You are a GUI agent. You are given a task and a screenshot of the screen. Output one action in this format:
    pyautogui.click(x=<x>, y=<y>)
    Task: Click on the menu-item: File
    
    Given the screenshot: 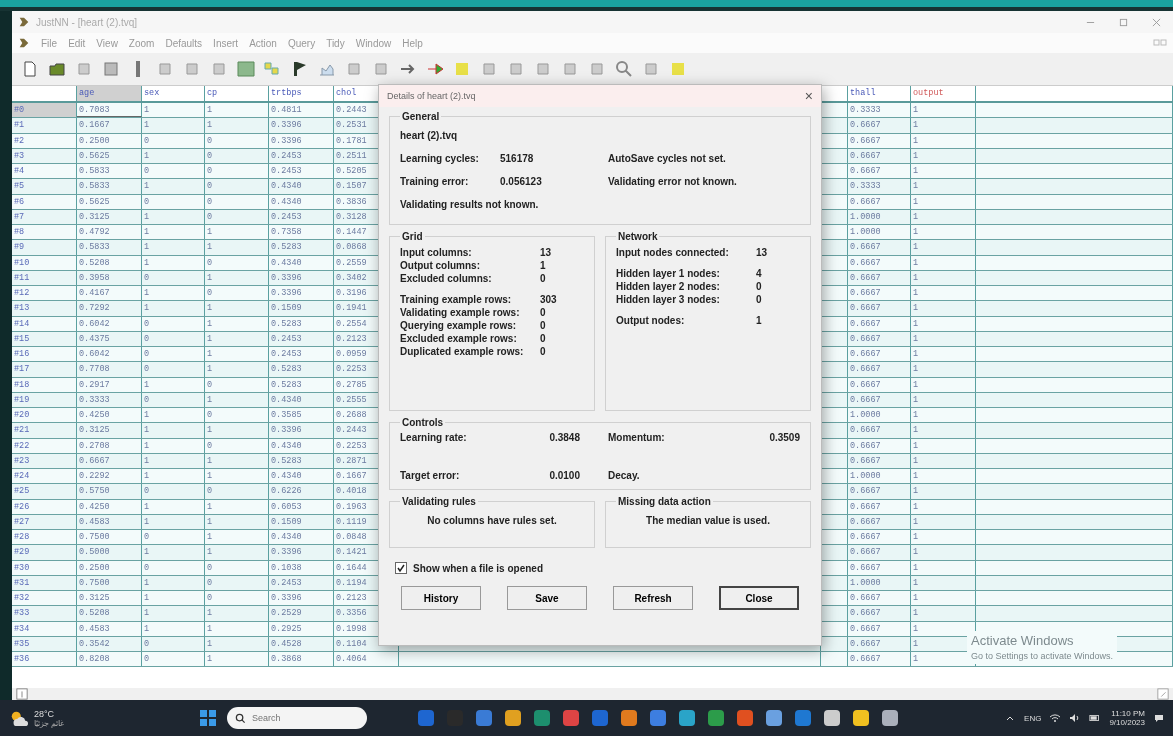 What is the action you would take?
    pyautogui.click(x=49, y=43)
    